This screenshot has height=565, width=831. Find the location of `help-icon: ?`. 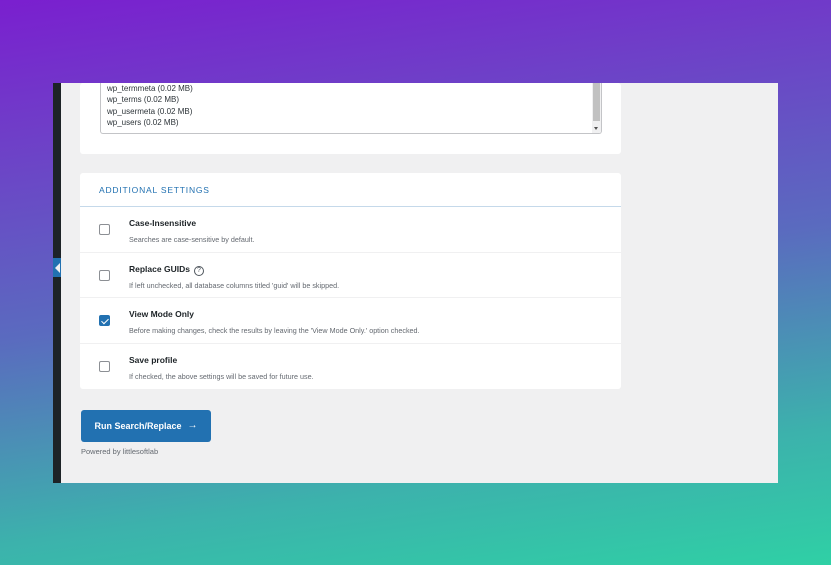

help-icon: ? is located at coordinates (198, 270).